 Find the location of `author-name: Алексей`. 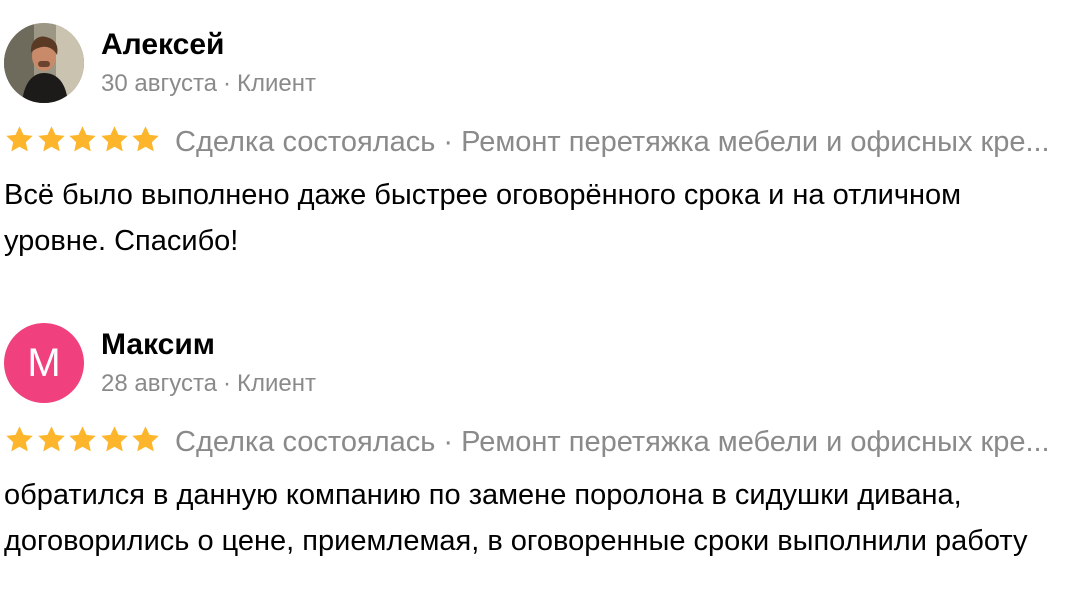

author-name: Алексей is located at coordinates (162, 45).